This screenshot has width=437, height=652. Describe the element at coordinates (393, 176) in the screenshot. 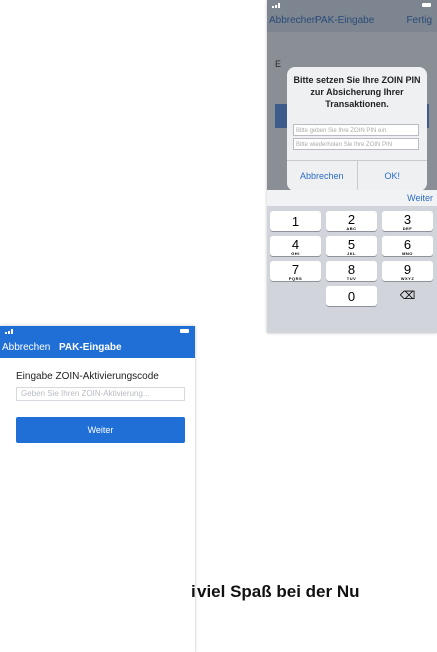

I see `dialog-ok-button: OK!` at that location.